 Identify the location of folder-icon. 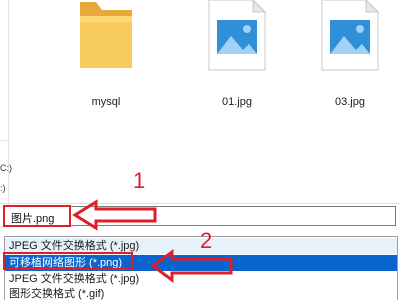
(106, 35).